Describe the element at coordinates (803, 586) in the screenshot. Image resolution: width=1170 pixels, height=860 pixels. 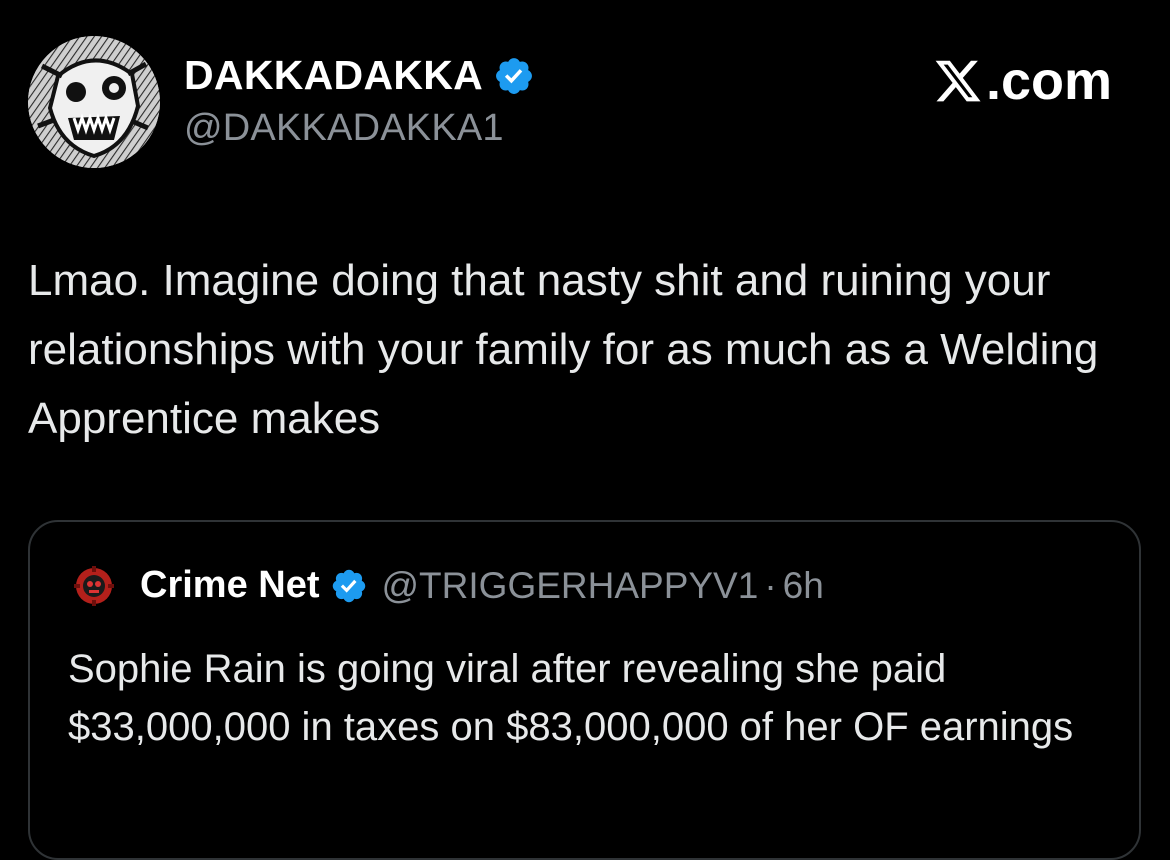
I see `quoted-tweet-timestamp: 6h` at that location.